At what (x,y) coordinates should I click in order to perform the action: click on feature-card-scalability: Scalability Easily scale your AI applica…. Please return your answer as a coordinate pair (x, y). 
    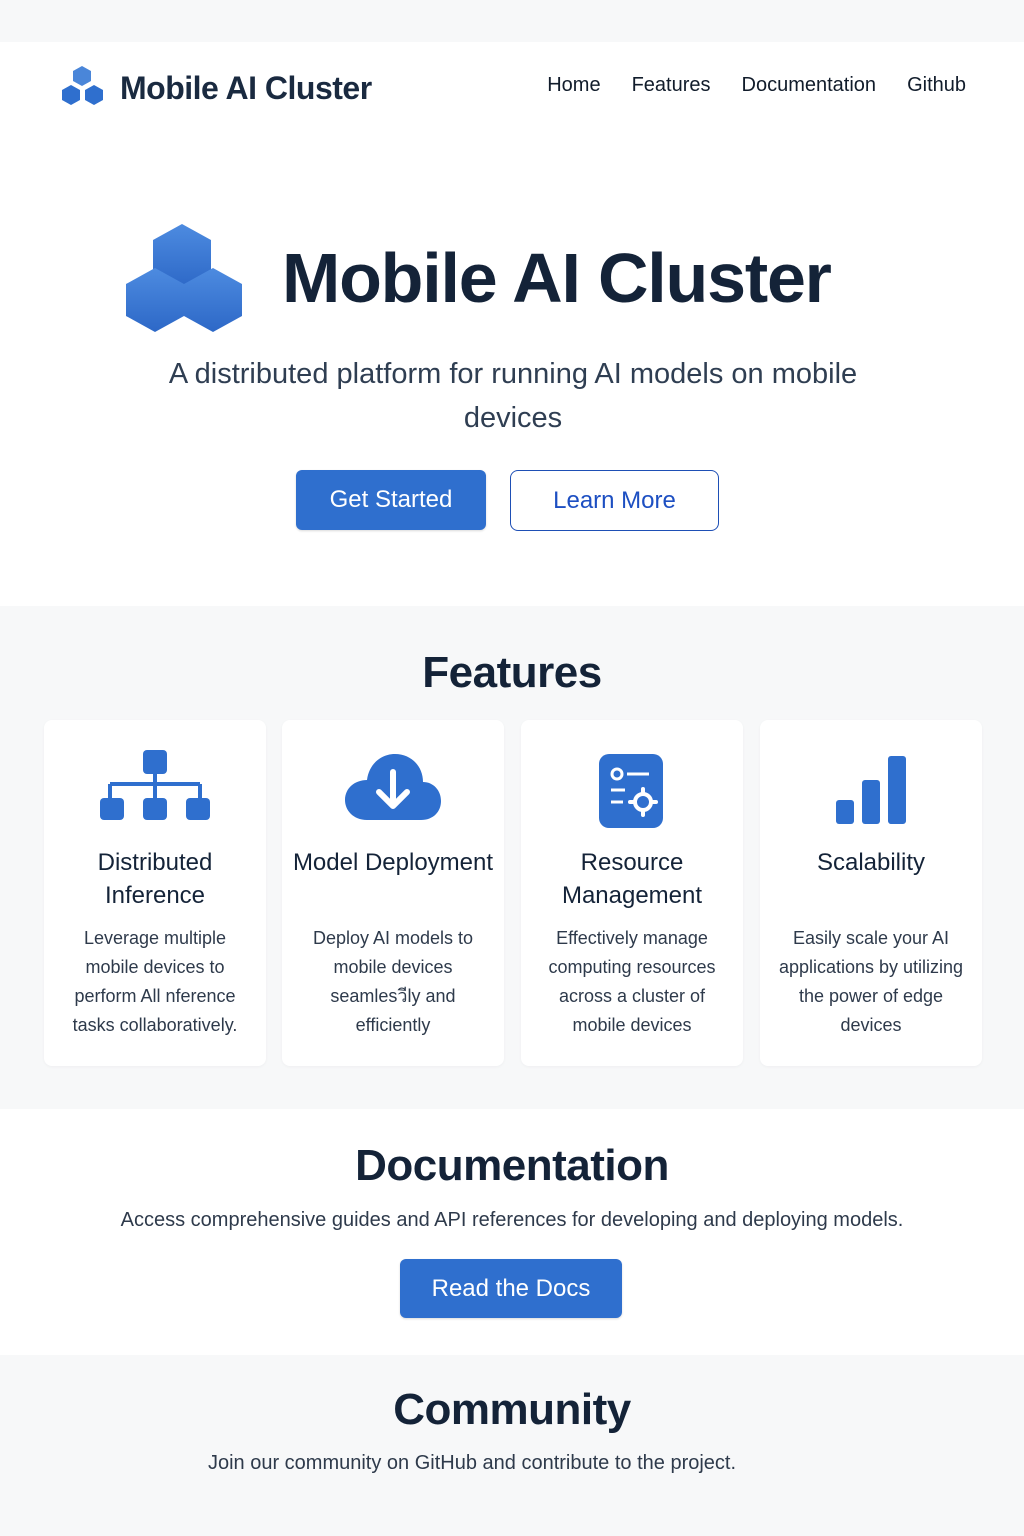
    Looking at the image, I should click on (871, 893).